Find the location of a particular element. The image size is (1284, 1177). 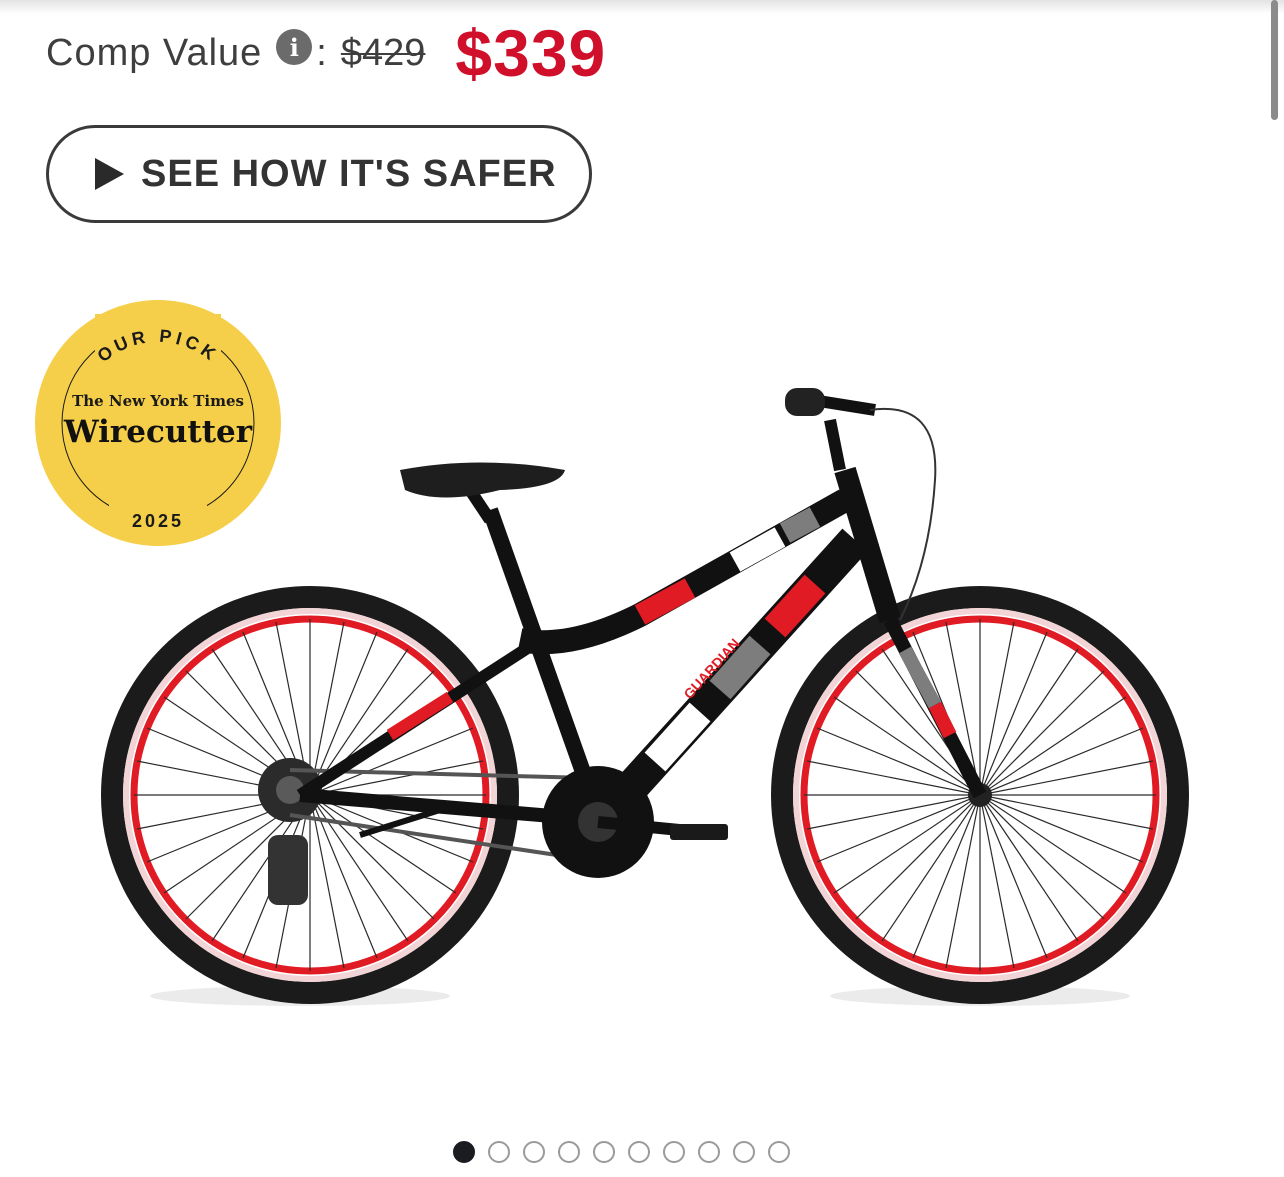

see-how-safer-button: SEE HOW IT'S SAFER is located at coordinates (319, 174).